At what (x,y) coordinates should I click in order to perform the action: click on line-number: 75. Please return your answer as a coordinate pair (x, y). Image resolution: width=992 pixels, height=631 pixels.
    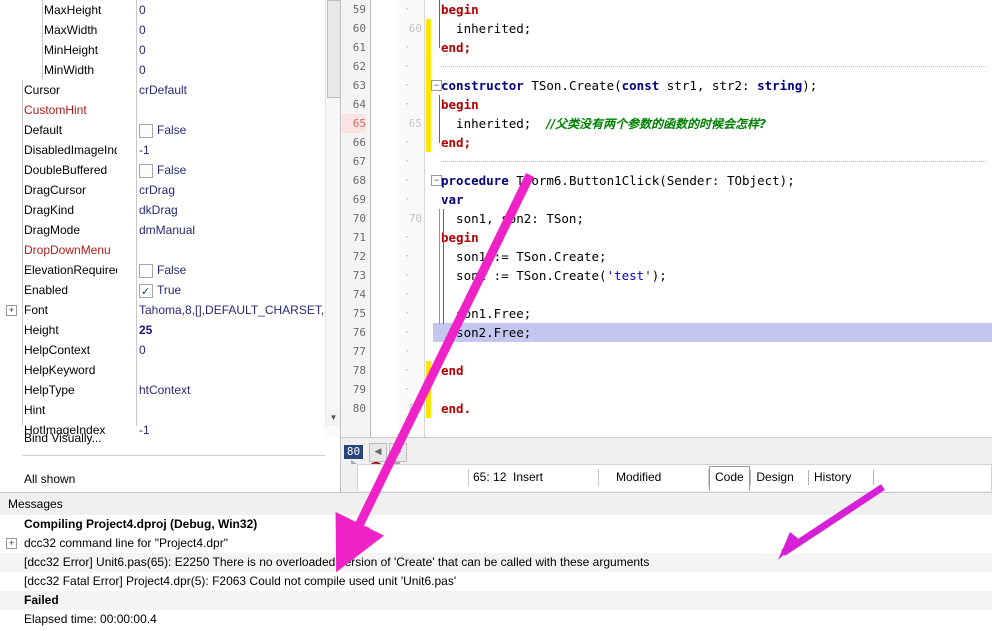
    Looking at the image, I should click on (359, 313).